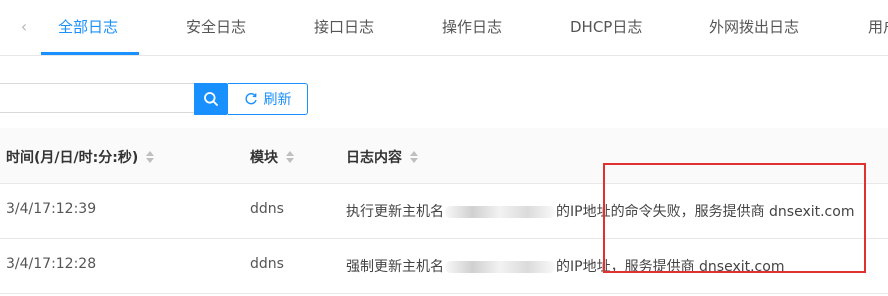 This screenshot has width=888, height=296. What do you see at coordinates (250, 99) in the screenshot?
I see `refresh-icon` at bounding box center [250, 99].